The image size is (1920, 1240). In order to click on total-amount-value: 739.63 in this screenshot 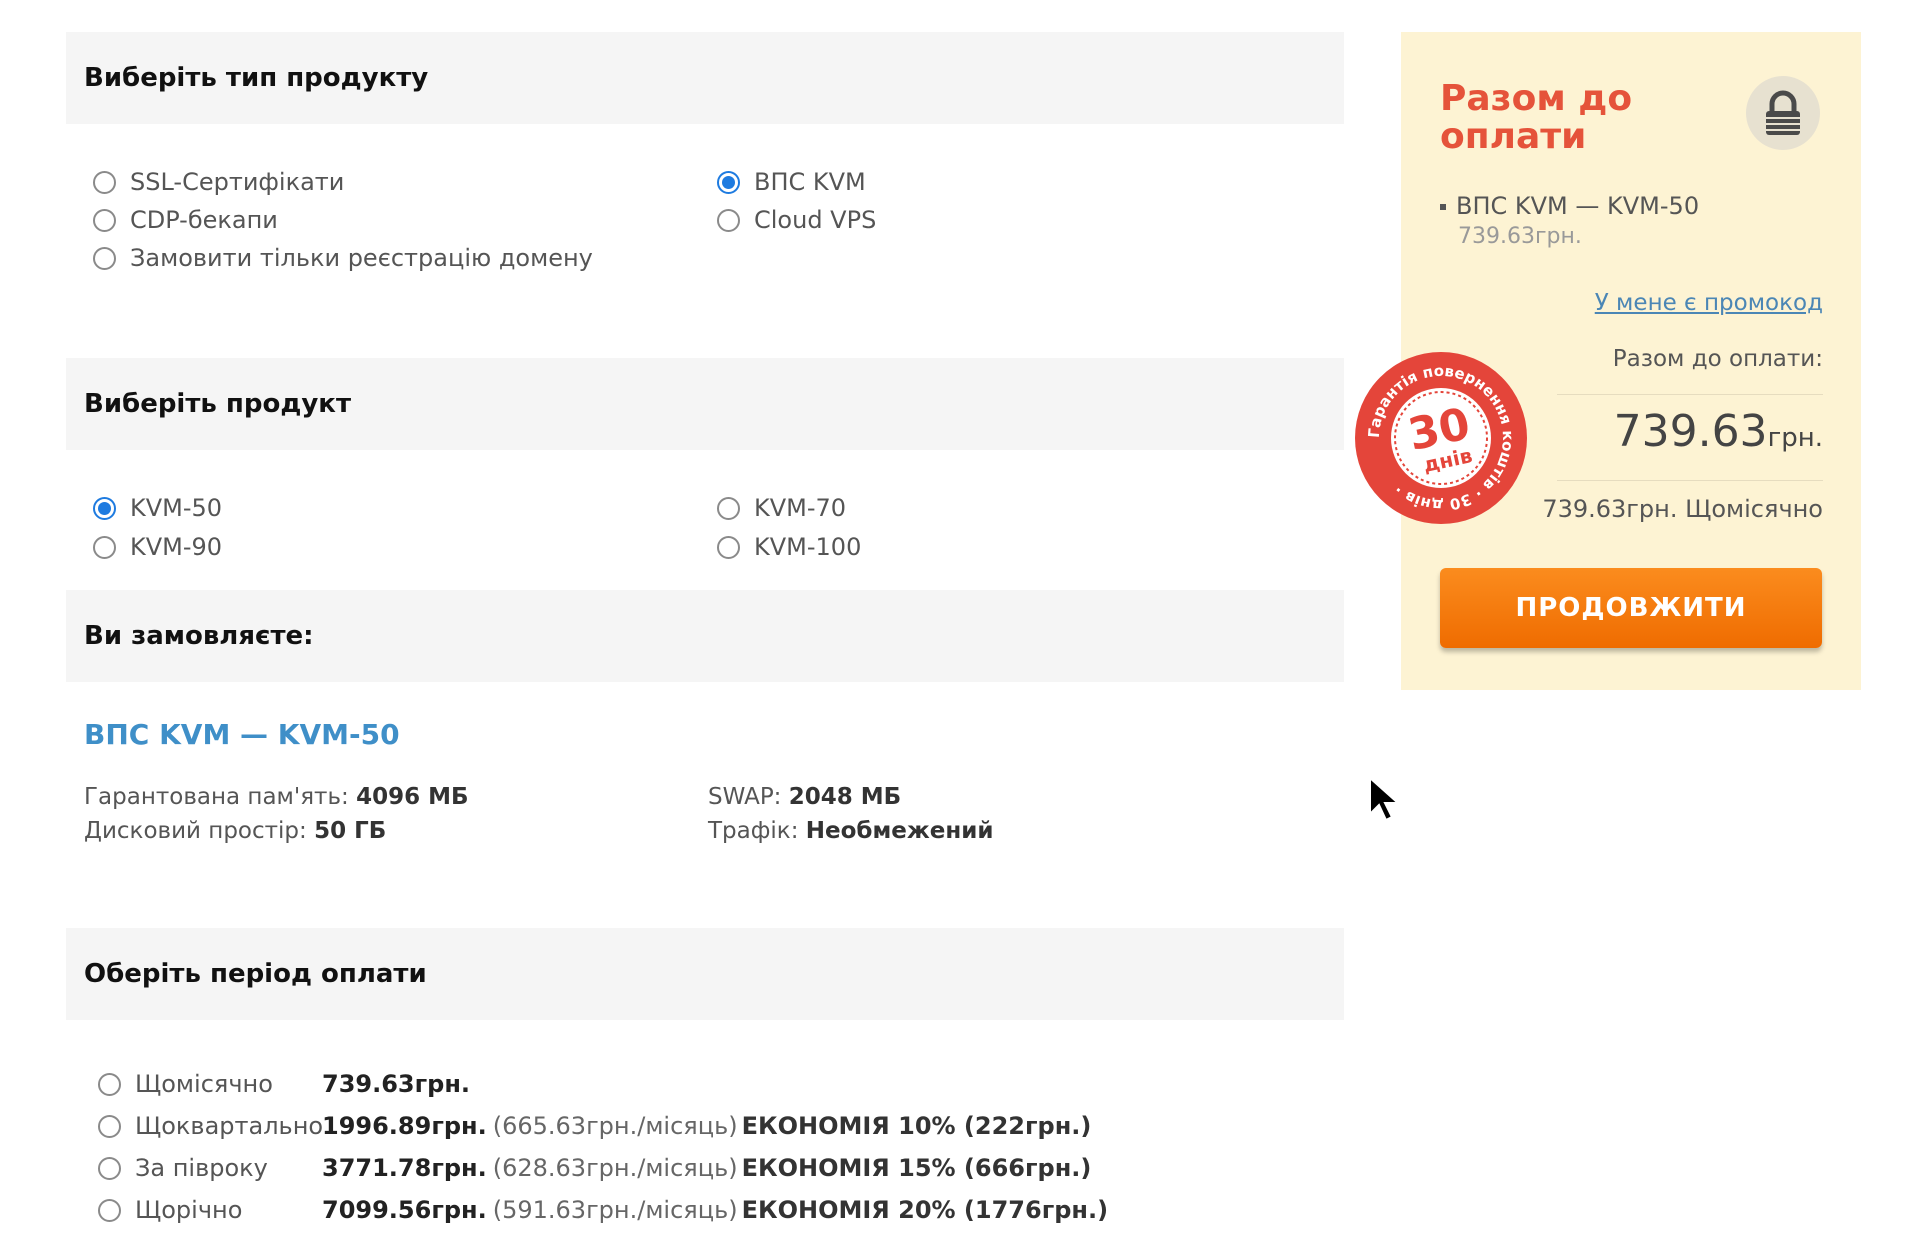, I will do `click(1690, 431)`.